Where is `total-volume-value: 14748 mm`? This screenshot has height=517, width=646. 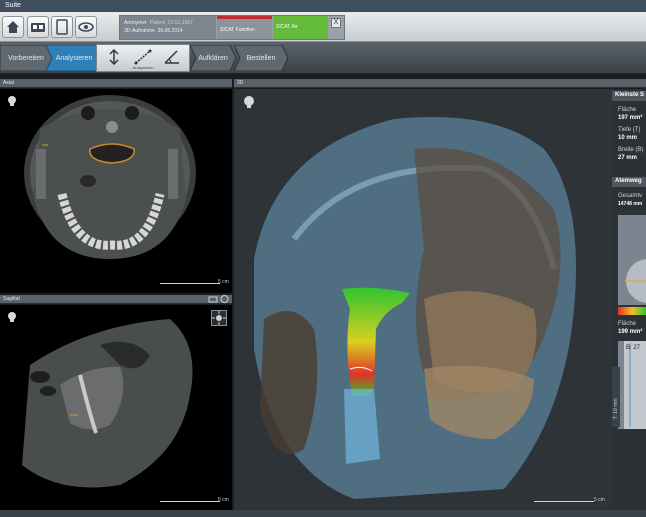
total-volume-value: 14748 mm is located at coordinates (630, 204).